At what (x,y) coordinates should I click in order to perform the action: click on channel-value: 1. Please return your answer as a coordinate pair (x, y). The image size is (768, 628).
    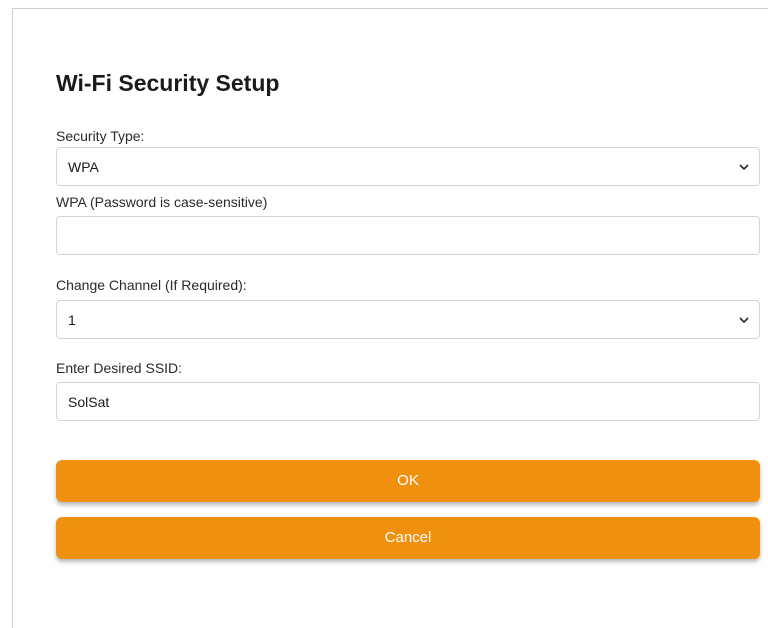
    Looking at the image, I should click on (72, 320).